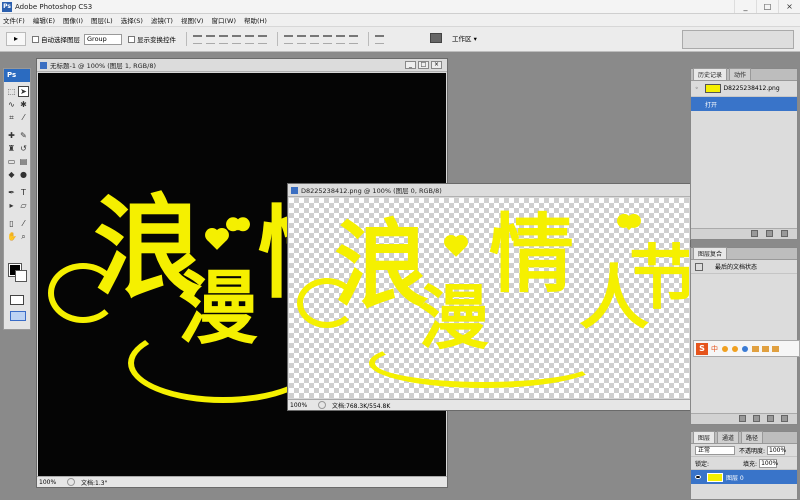 This screenshot has width=800, height=500. I want to click on brush-tool-icon: ✎, so click(23, 135).